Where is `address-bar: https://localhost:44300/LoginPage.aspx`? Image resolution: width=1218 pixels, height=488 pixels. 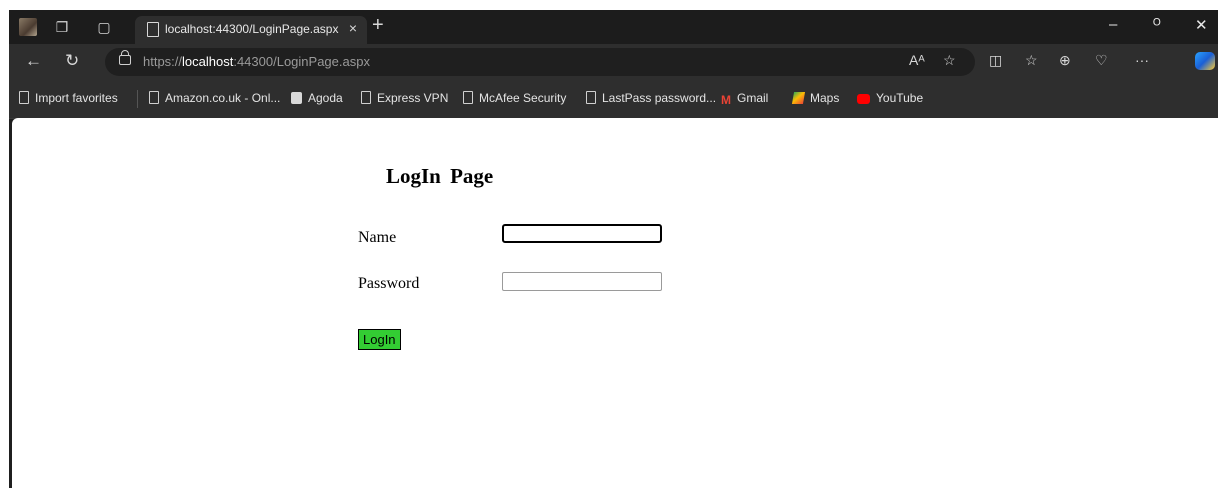 address-bar: https://localhost:44300/LoginPage.aspx is located at coordinates (540, 62).